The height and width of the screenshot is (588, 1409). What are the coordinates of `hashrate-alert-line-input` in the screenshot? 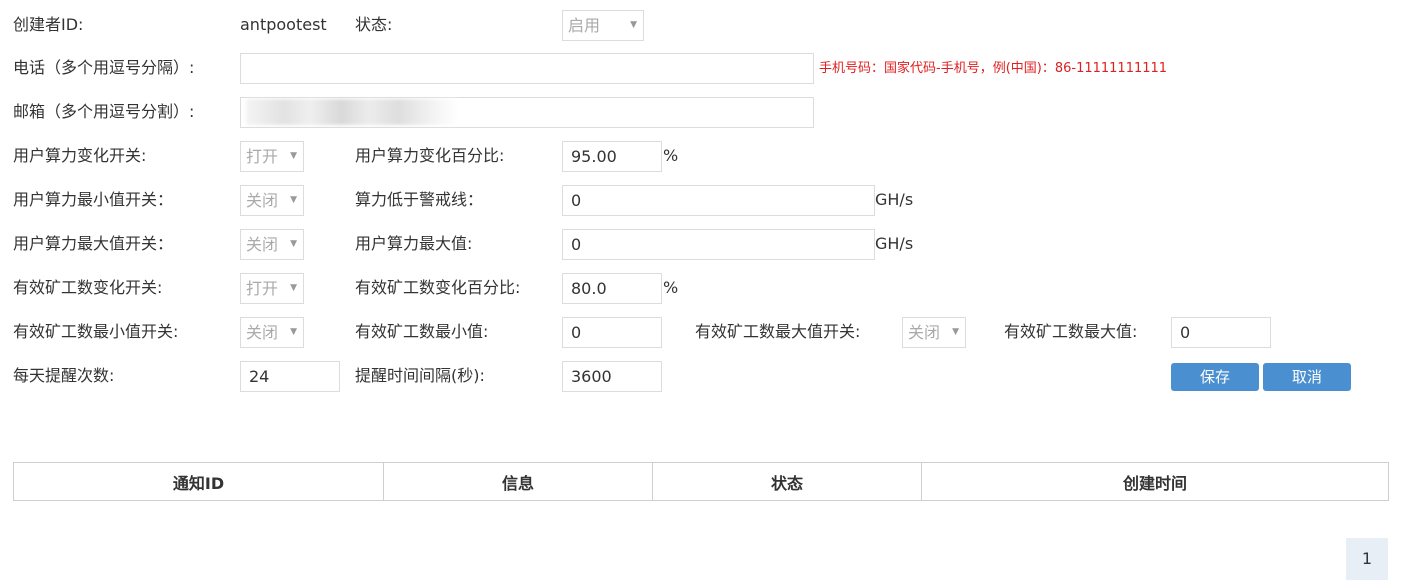 It's located at (718, 200).